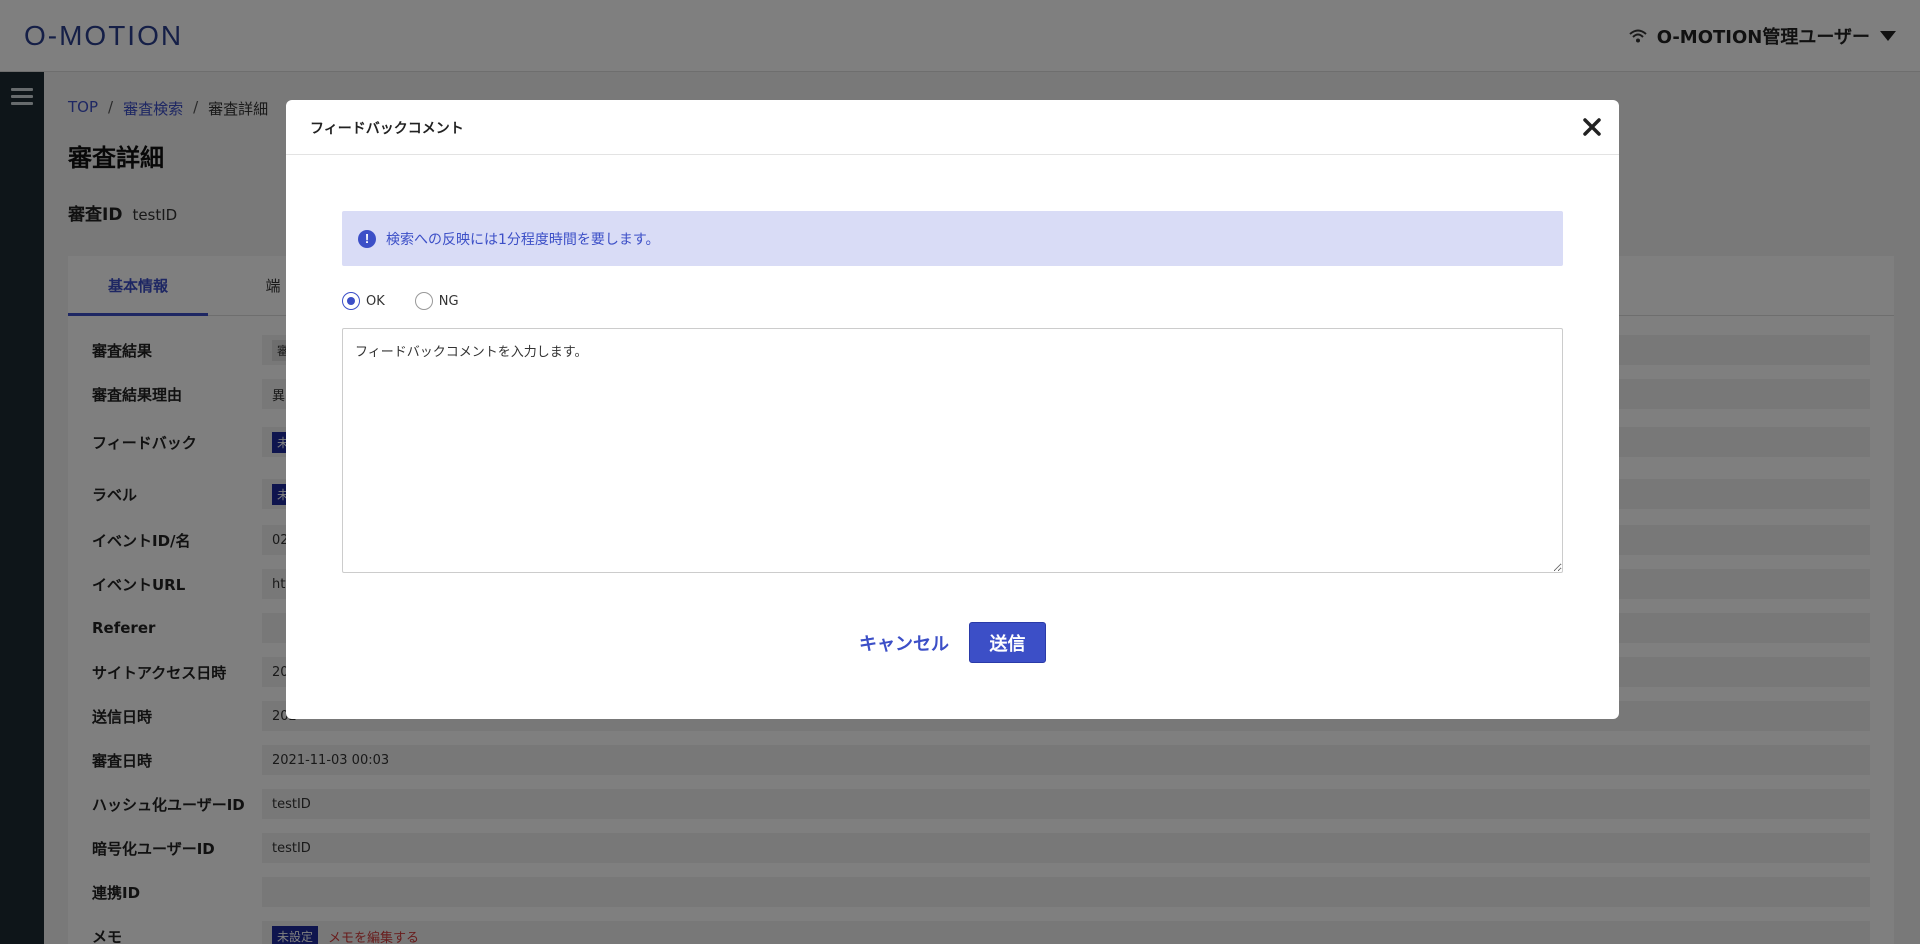 The image size is (1920, 944). Describe the element at coordinates (436, 301) in the screenshot. I see `radio-ng: NG` at that location.